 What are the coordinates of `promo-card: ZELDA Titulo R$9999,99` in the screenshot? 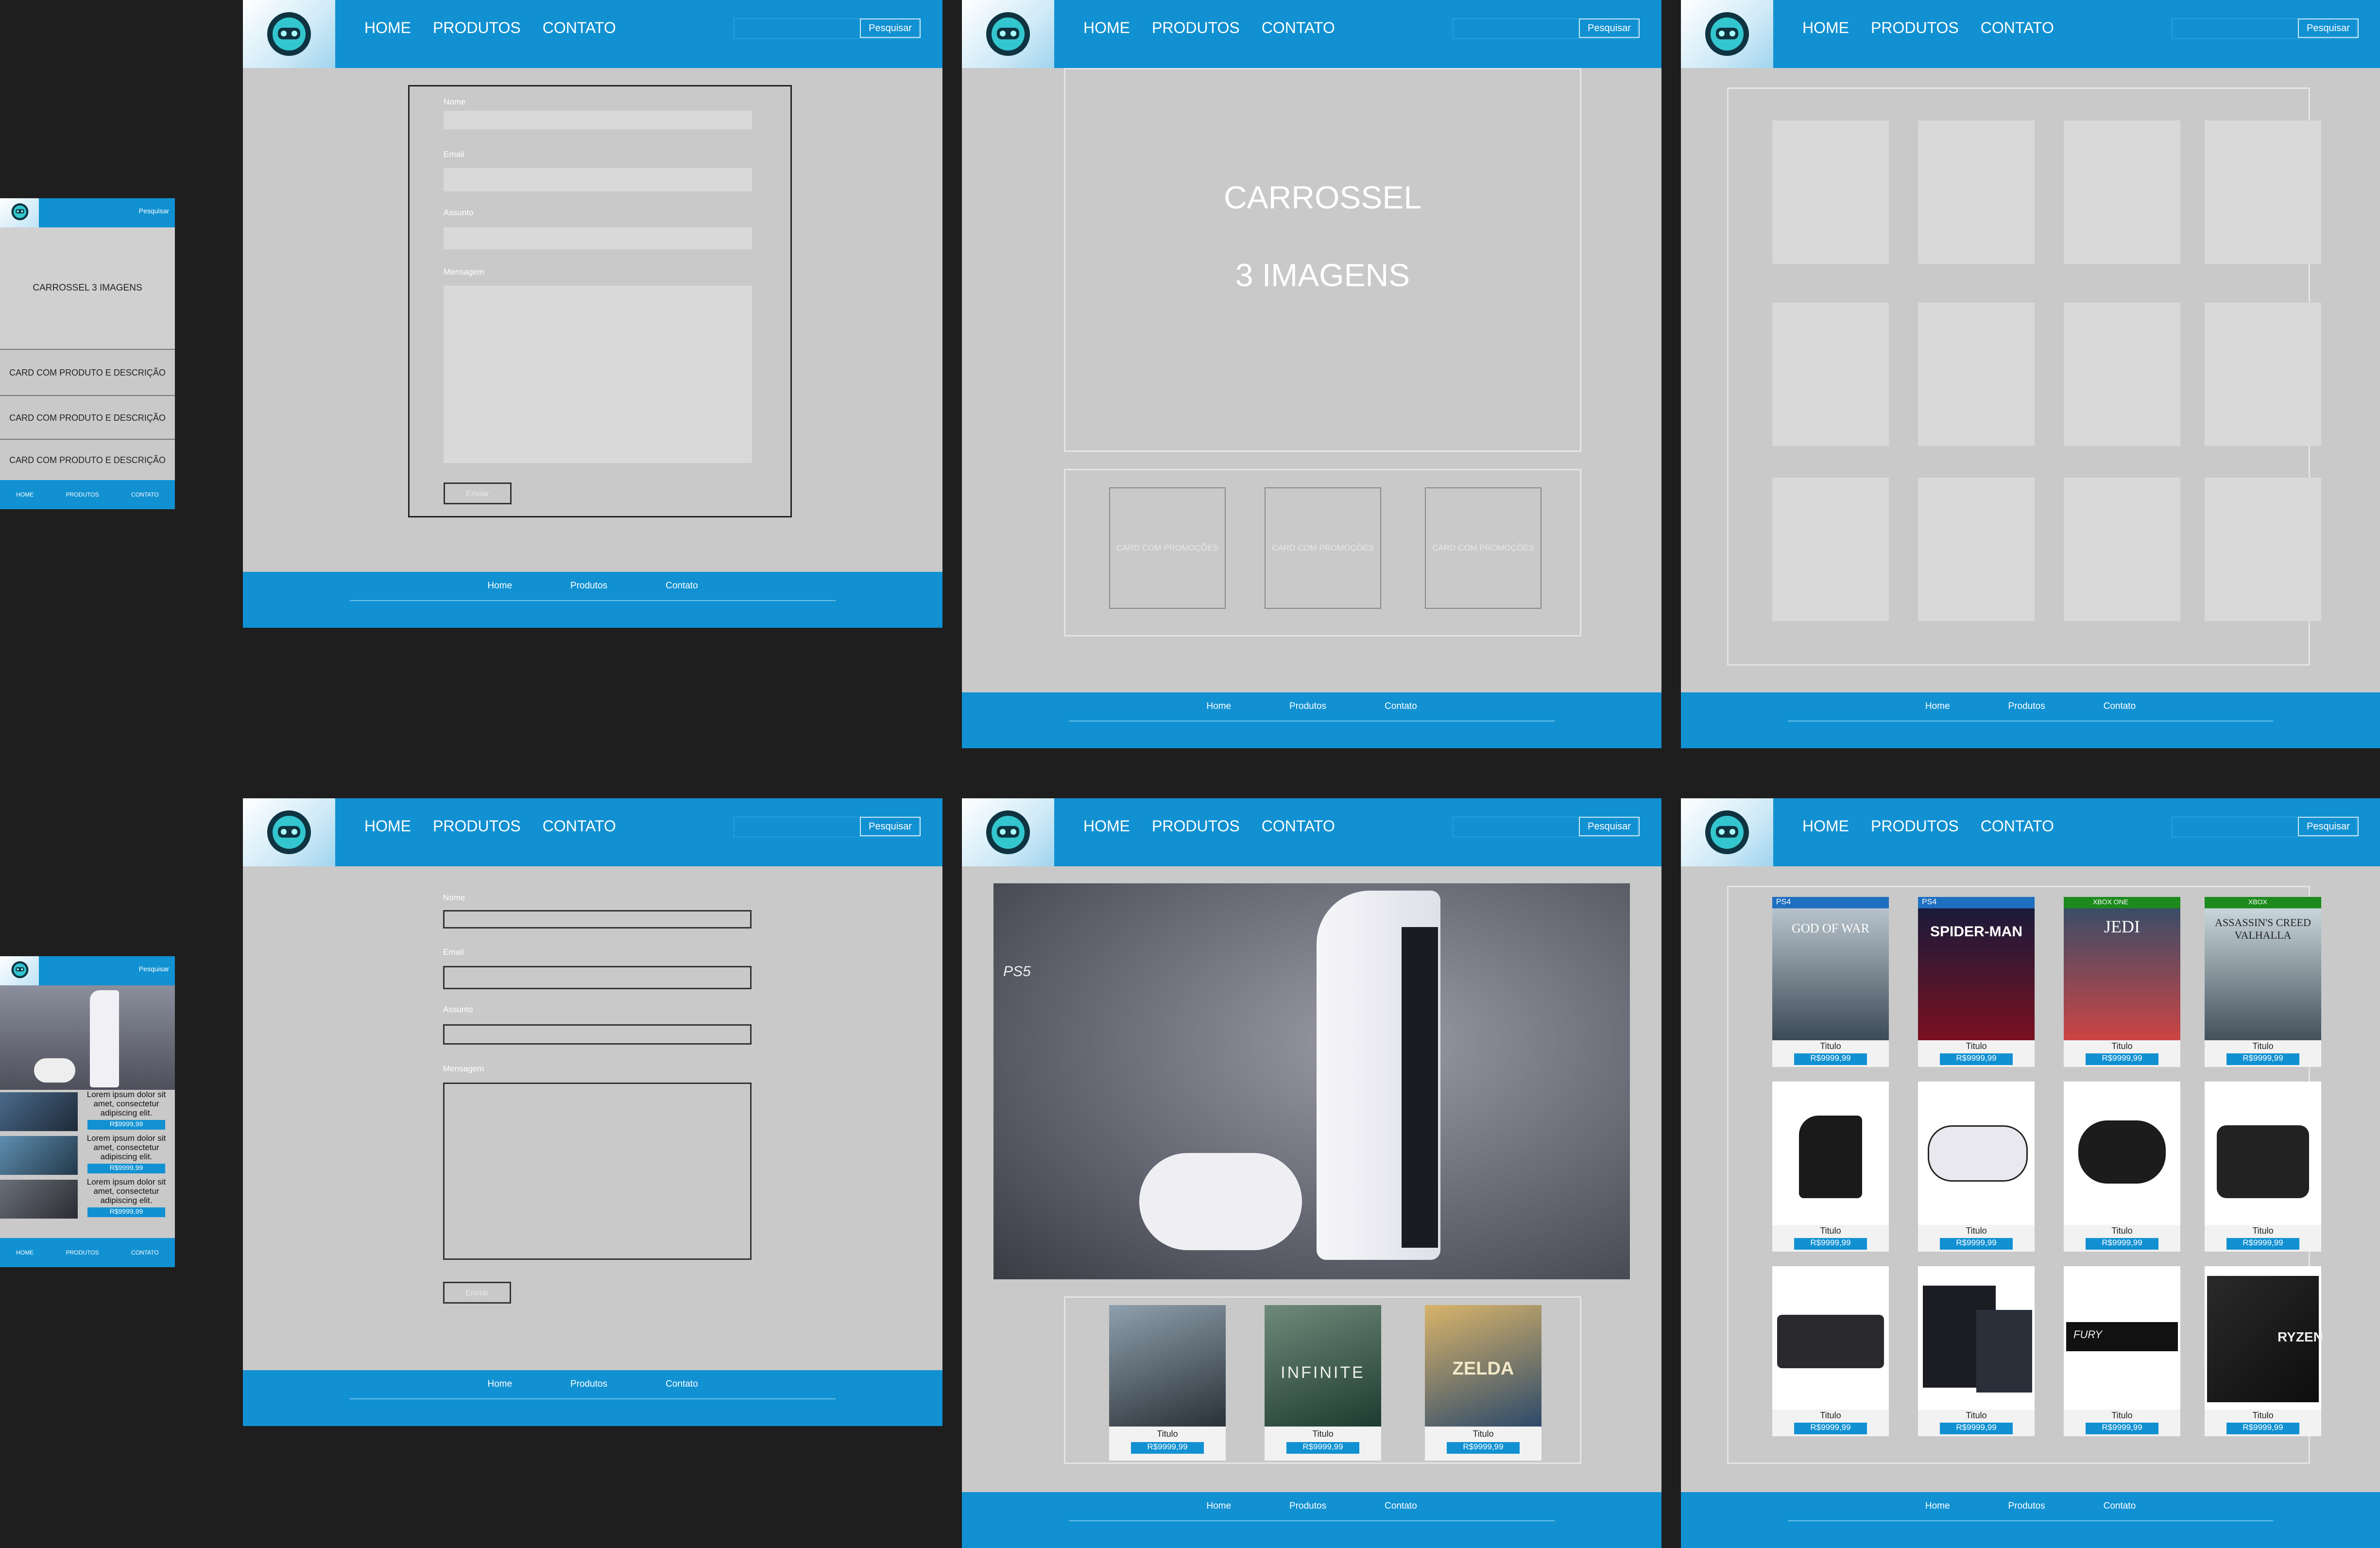 It's located at (1483, 1383).